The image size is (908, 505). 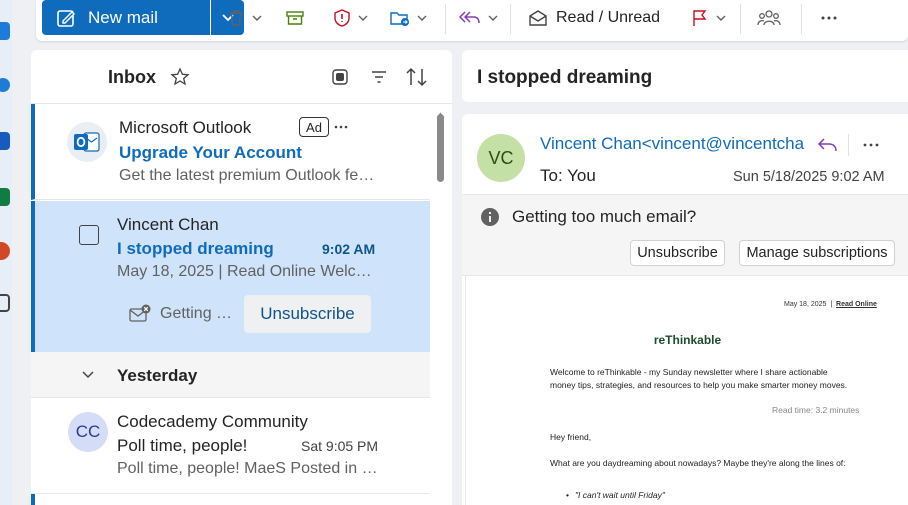 What do you see at coordinates (349, 249) in the screenshot?
I see `message-time: 9:02 AM` at bounding box center [349, 249].